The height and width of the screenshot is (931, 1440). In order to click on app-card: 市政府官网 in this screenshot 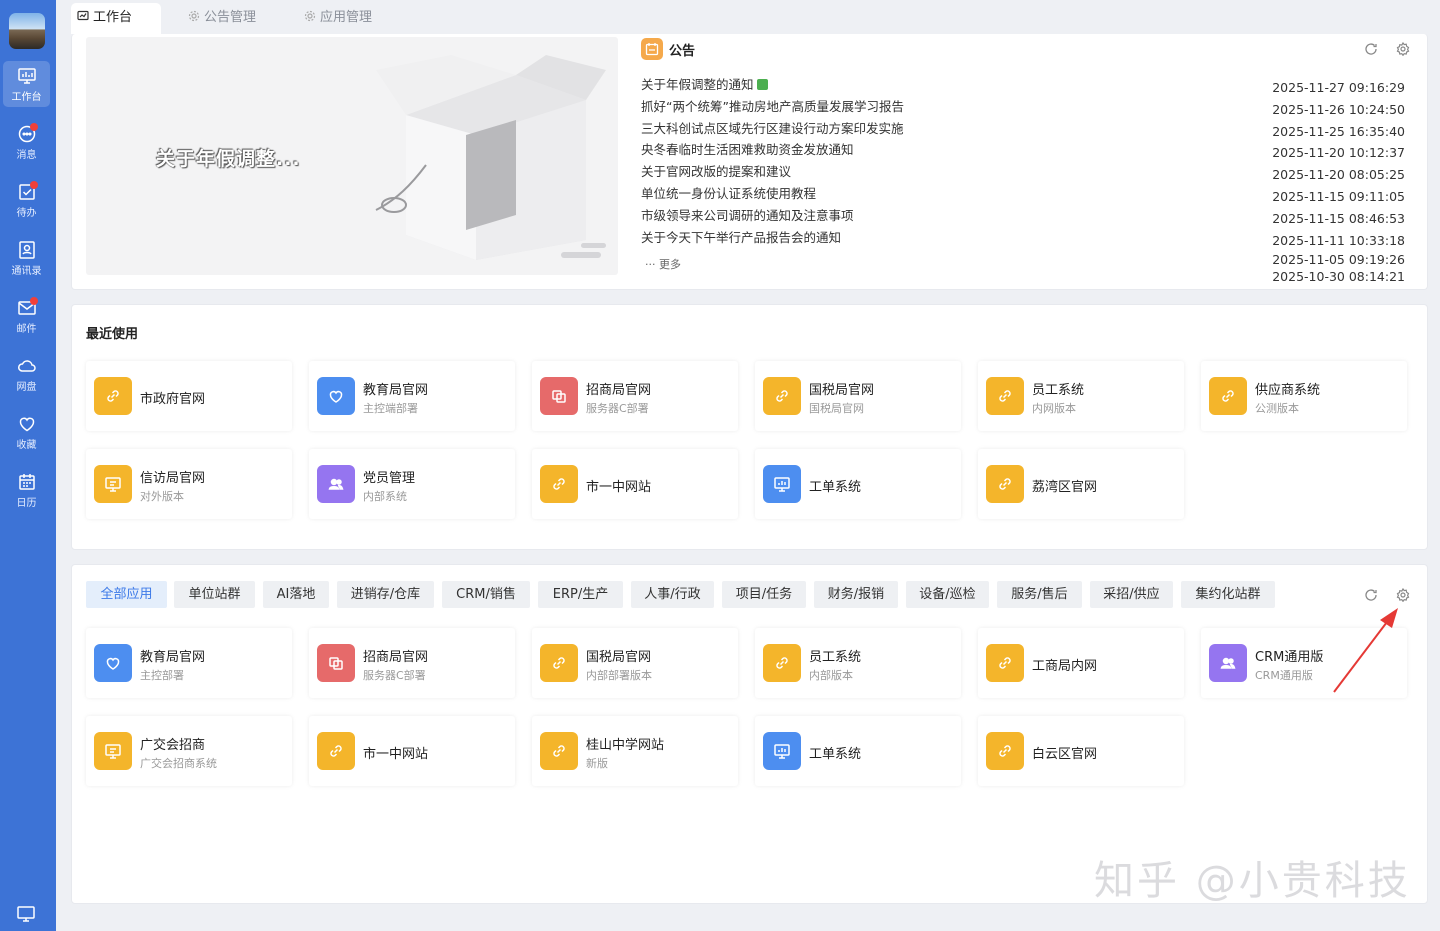, I will do `click(189, 396)`.